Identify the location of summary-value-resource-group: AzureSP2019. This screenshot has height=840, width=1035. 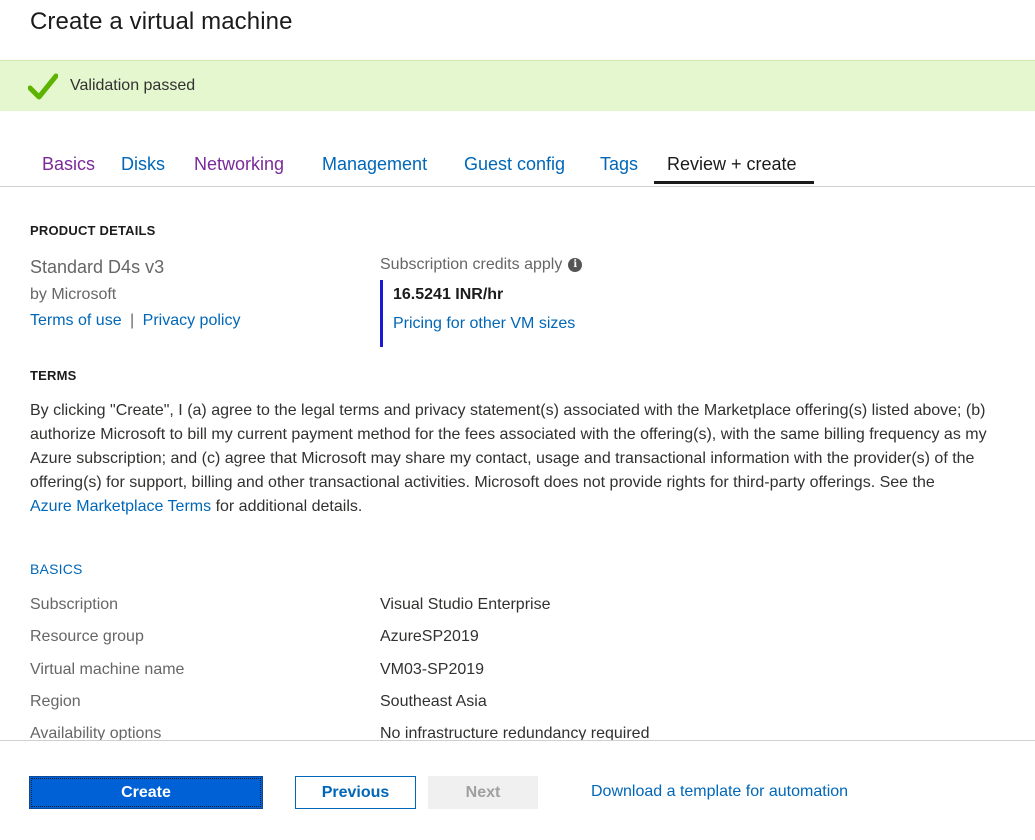
(429, 636).